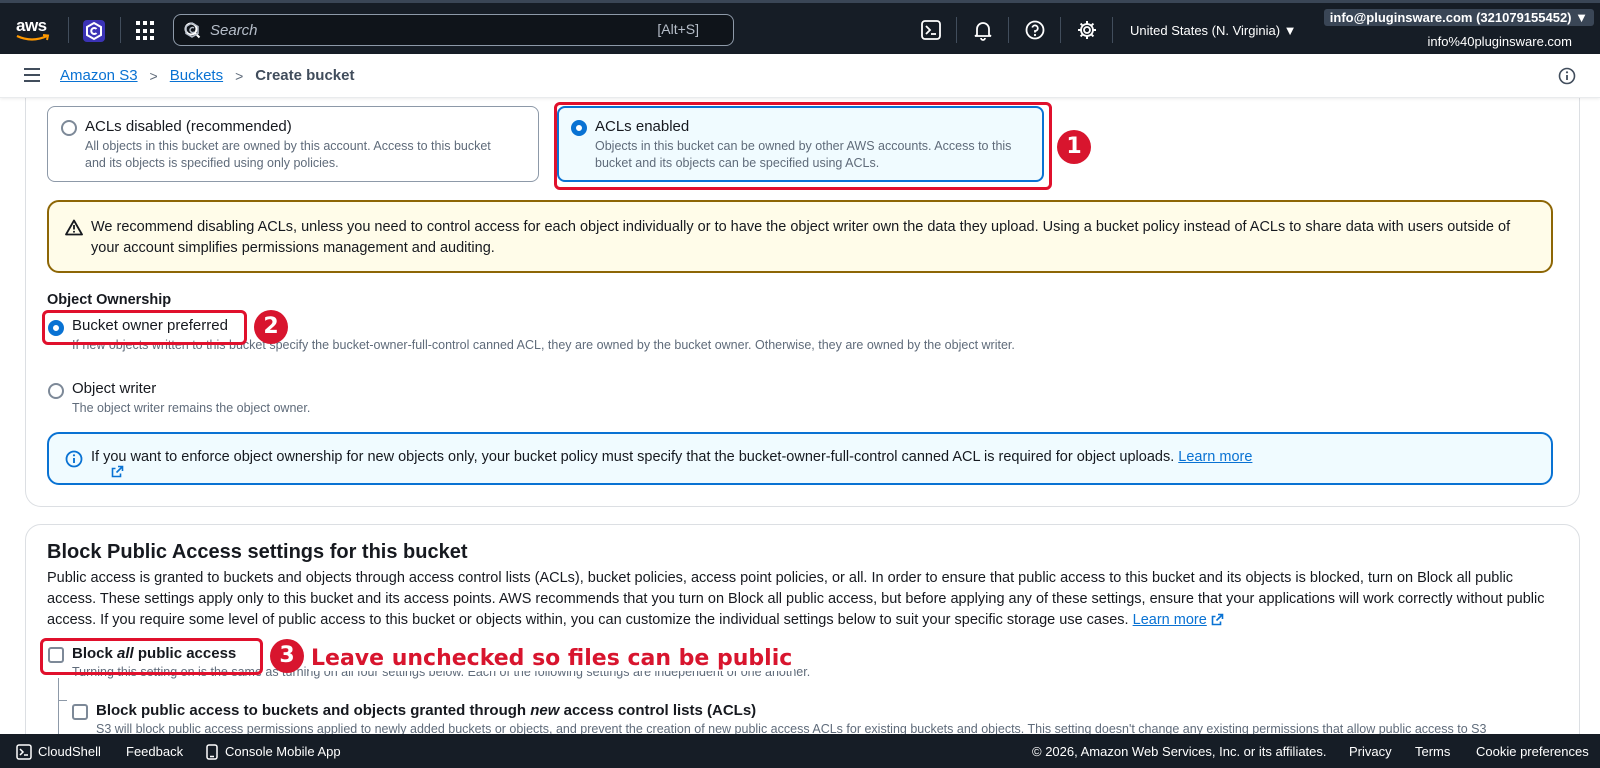  I want to click on acls-disabled-radio, so click(69, 128).